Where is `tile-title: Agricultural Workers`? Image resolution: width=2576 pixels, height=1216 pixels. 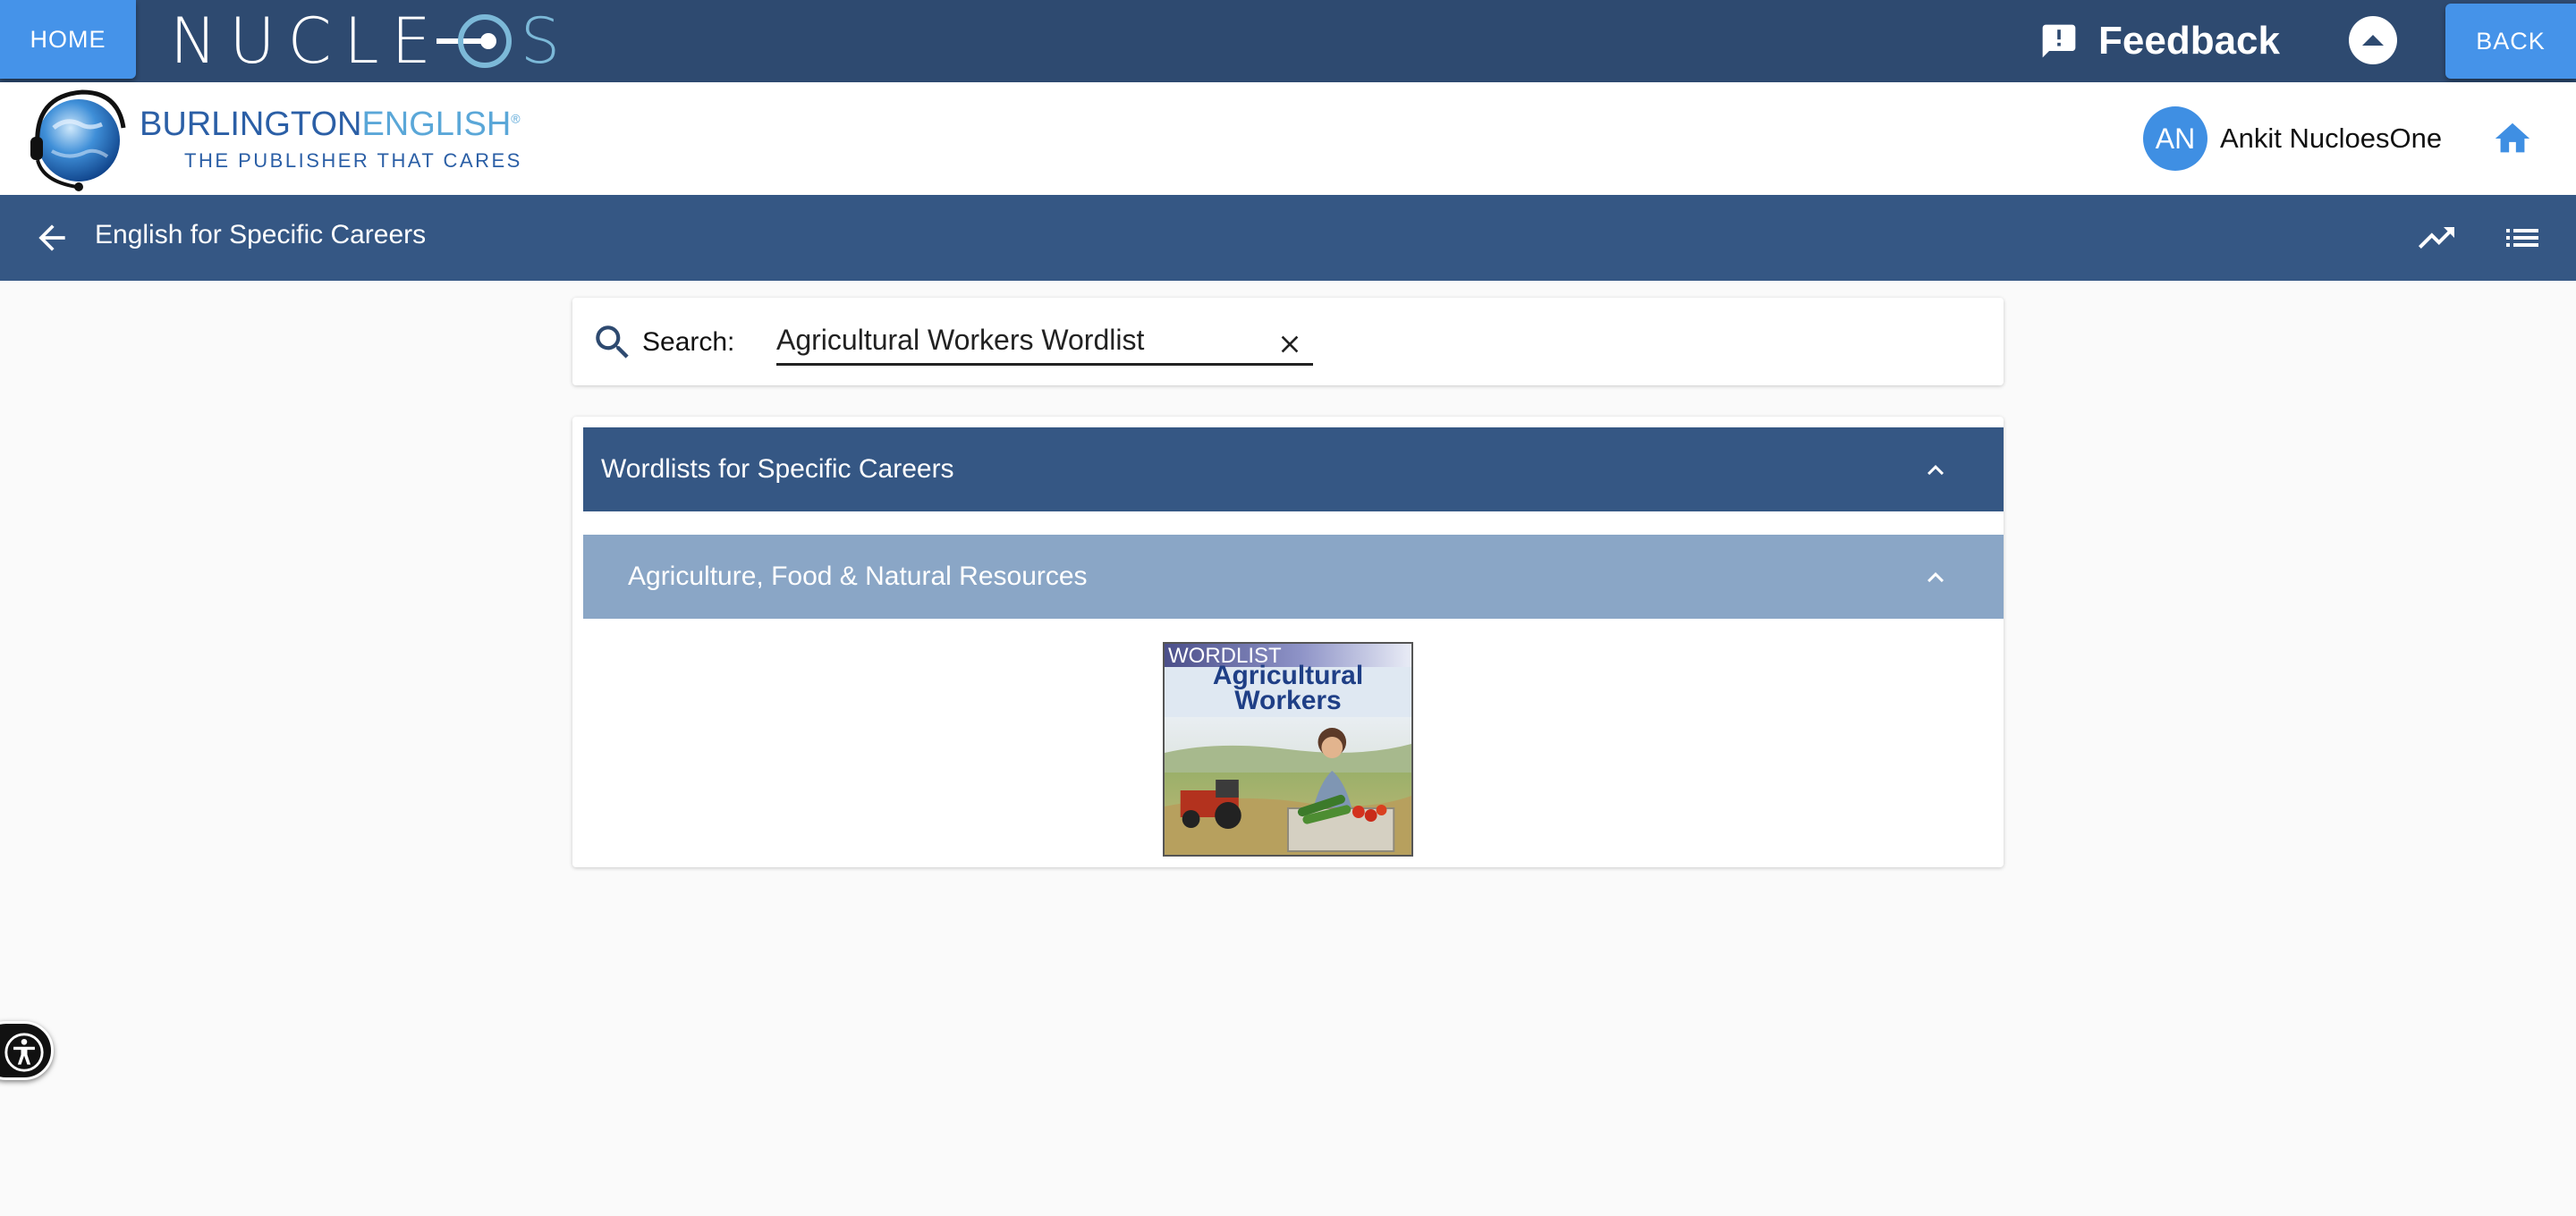 tile-title: Agricultural Workers is located at coordinates (1288, 688).